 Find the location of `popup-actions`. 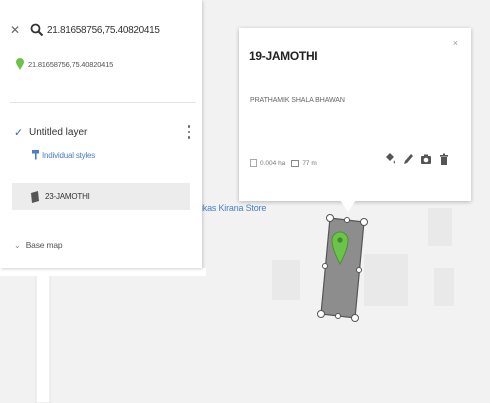

popup-actions is located at coordinates (420, 159).